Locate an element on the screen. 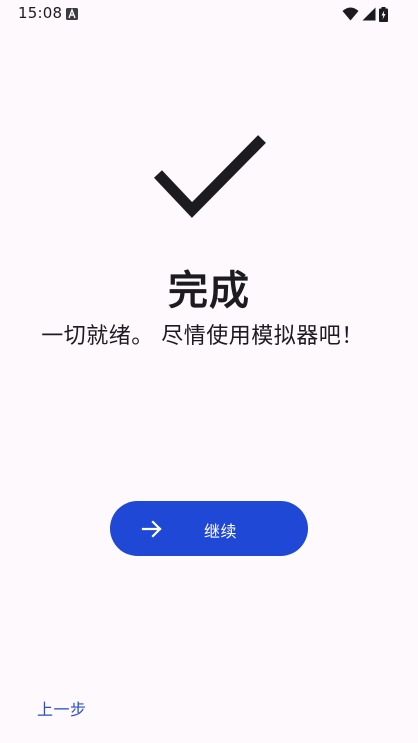 The width and height of the screenshot is (418, 743). status-time: 15:08 is located at coordinates (40, 13).